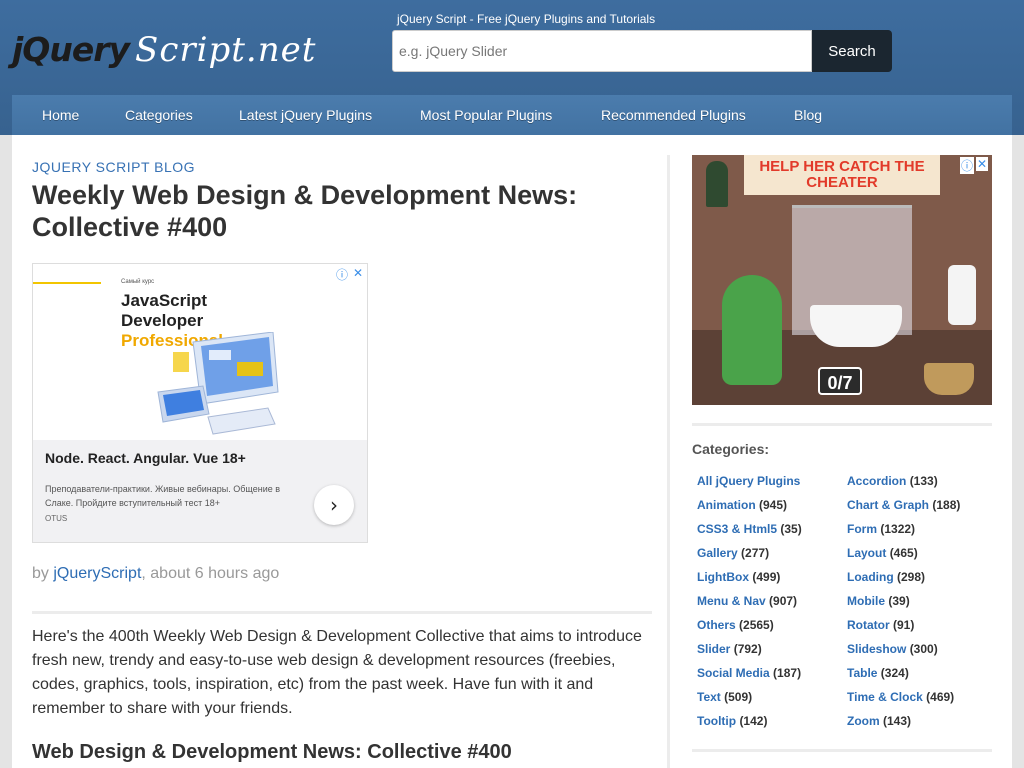 This screenshot has width=1024, height=768. Describe the element at coordinates (602, 51) in the screenshot. I see `search-input` at that location.